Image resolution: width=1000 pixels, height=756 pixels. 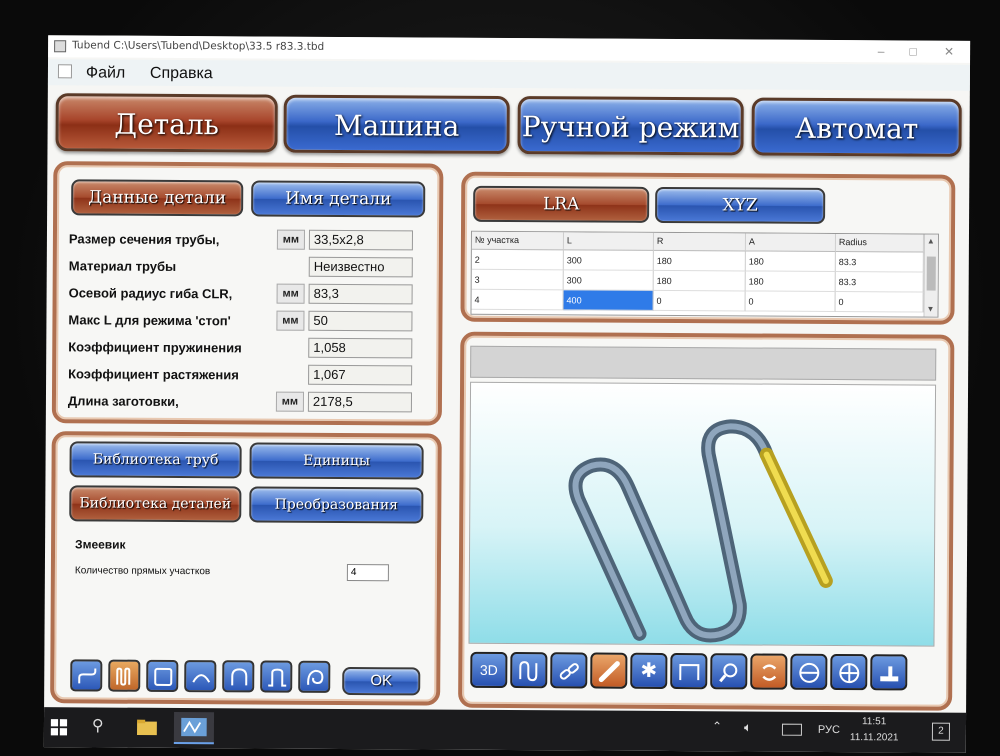 I want to click on zoom-icon, so click(x=729, y=671).